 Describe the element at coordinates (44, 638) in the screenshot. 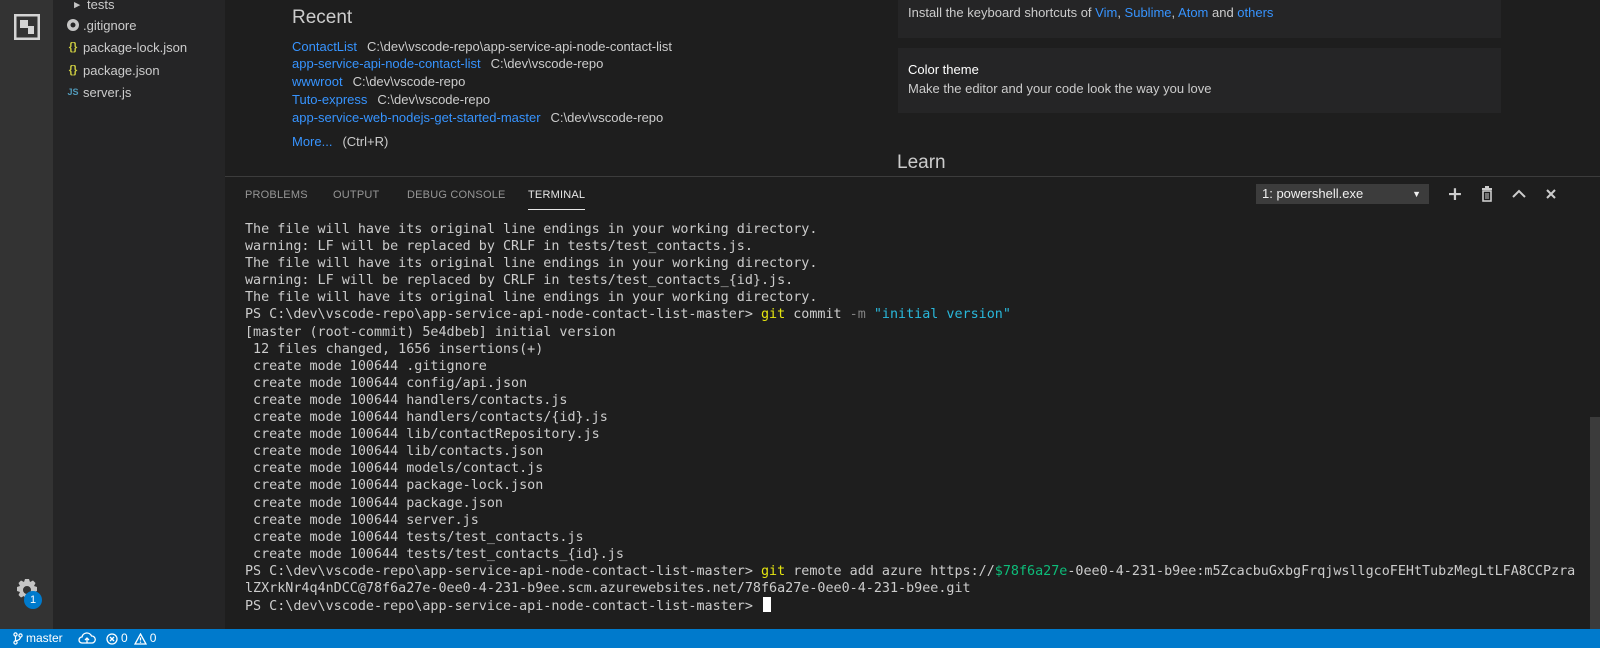

I see `branch-name: master` at that location.